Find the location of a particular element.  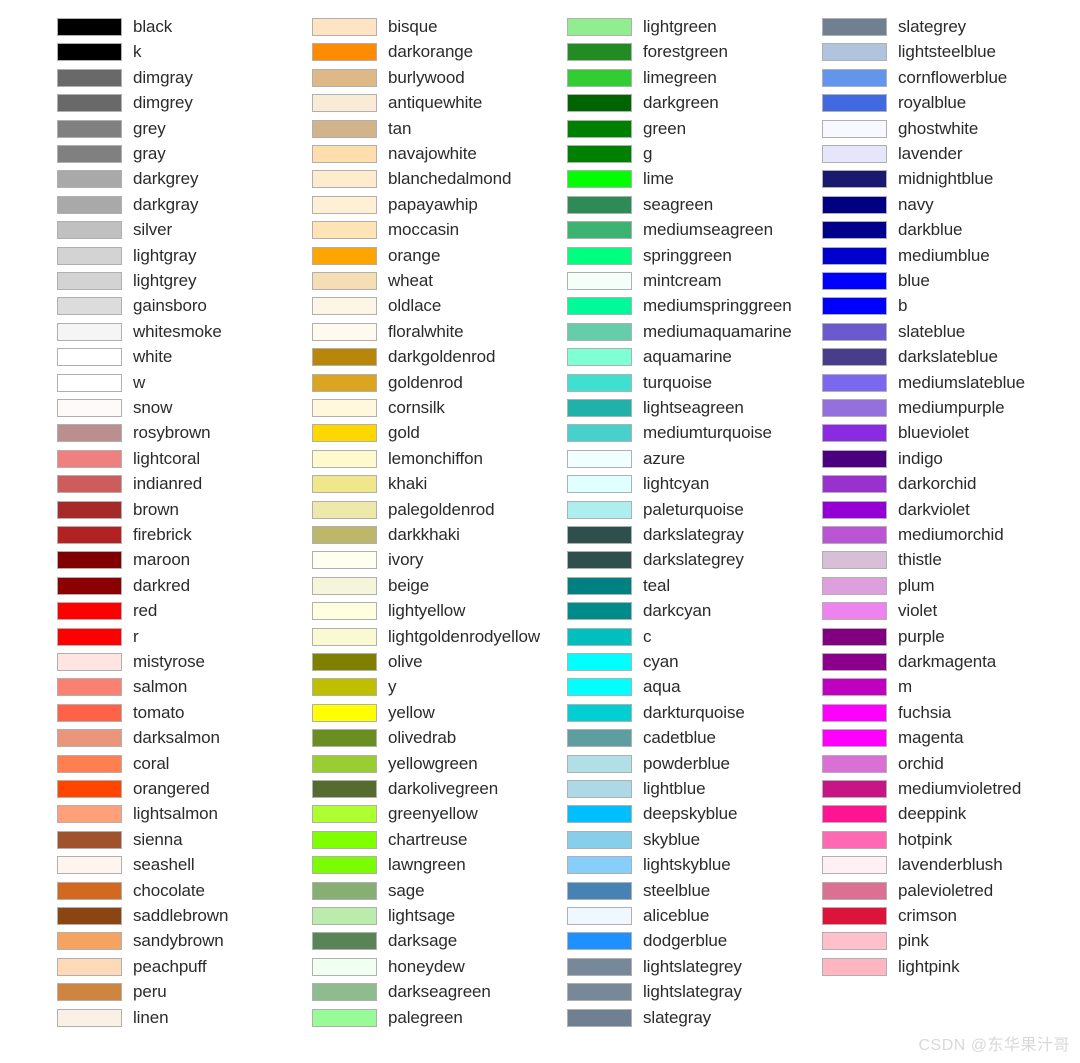

color-row: lightgreen is located at coordinates (638, 28).